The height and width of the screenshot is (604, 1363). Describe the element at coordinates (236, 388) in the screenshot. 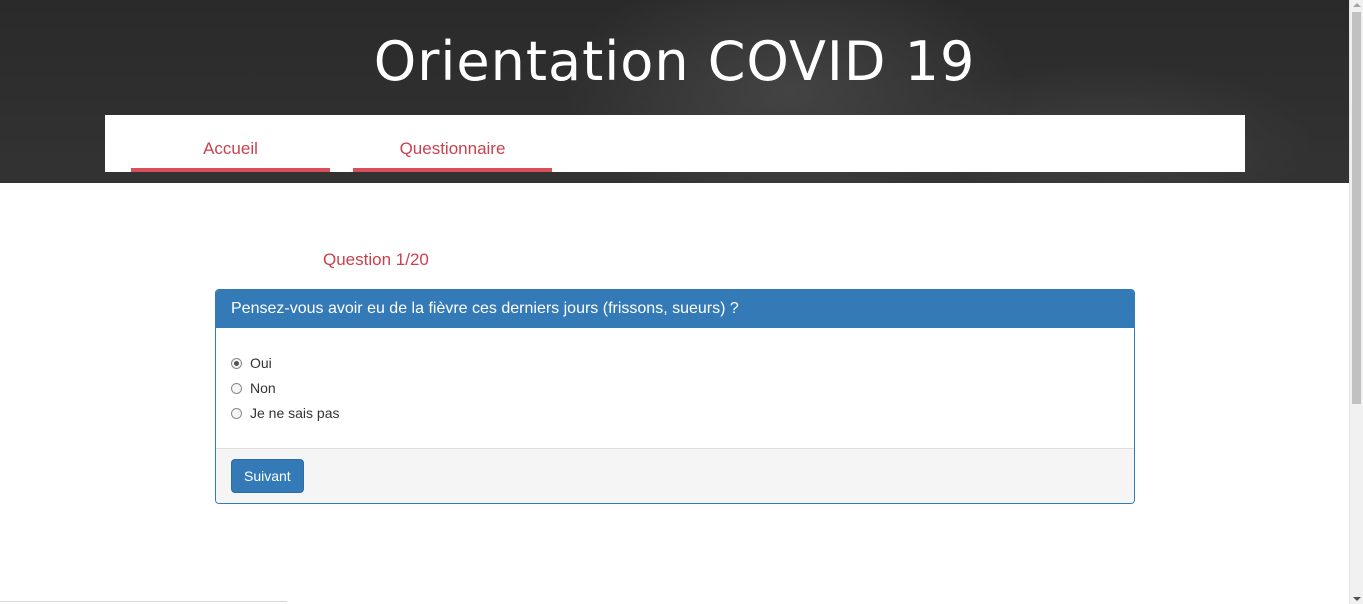

I see `radio-non` at that location.